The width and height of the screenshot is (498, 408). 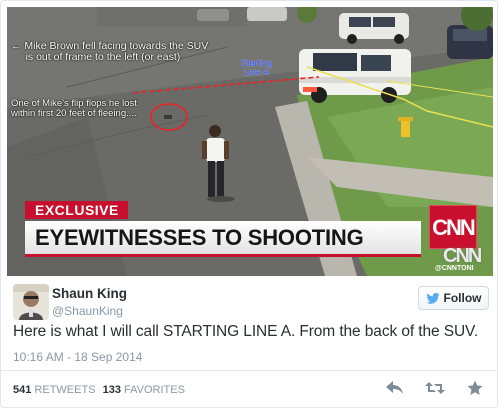 What do you see at coordinates (432, 298) in the screenshot?
I see `twitter-bird-icon` at bounding box center [432, 298].